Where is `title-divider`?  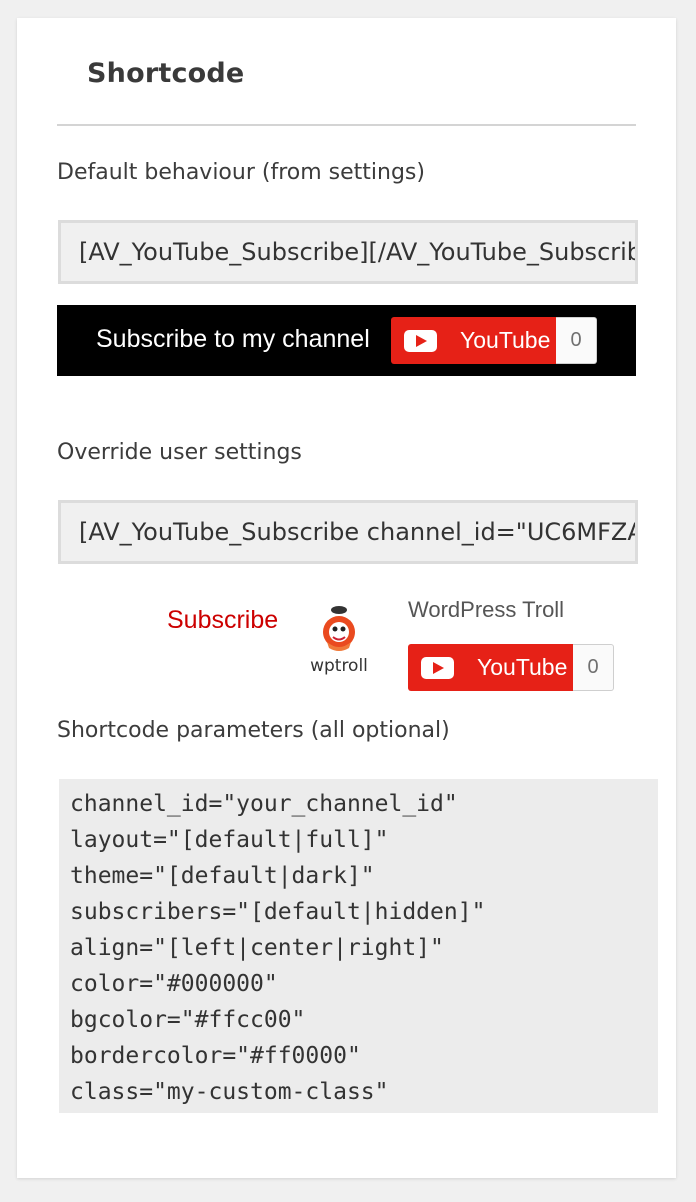 title-divider is located at coordinates (346, 125).